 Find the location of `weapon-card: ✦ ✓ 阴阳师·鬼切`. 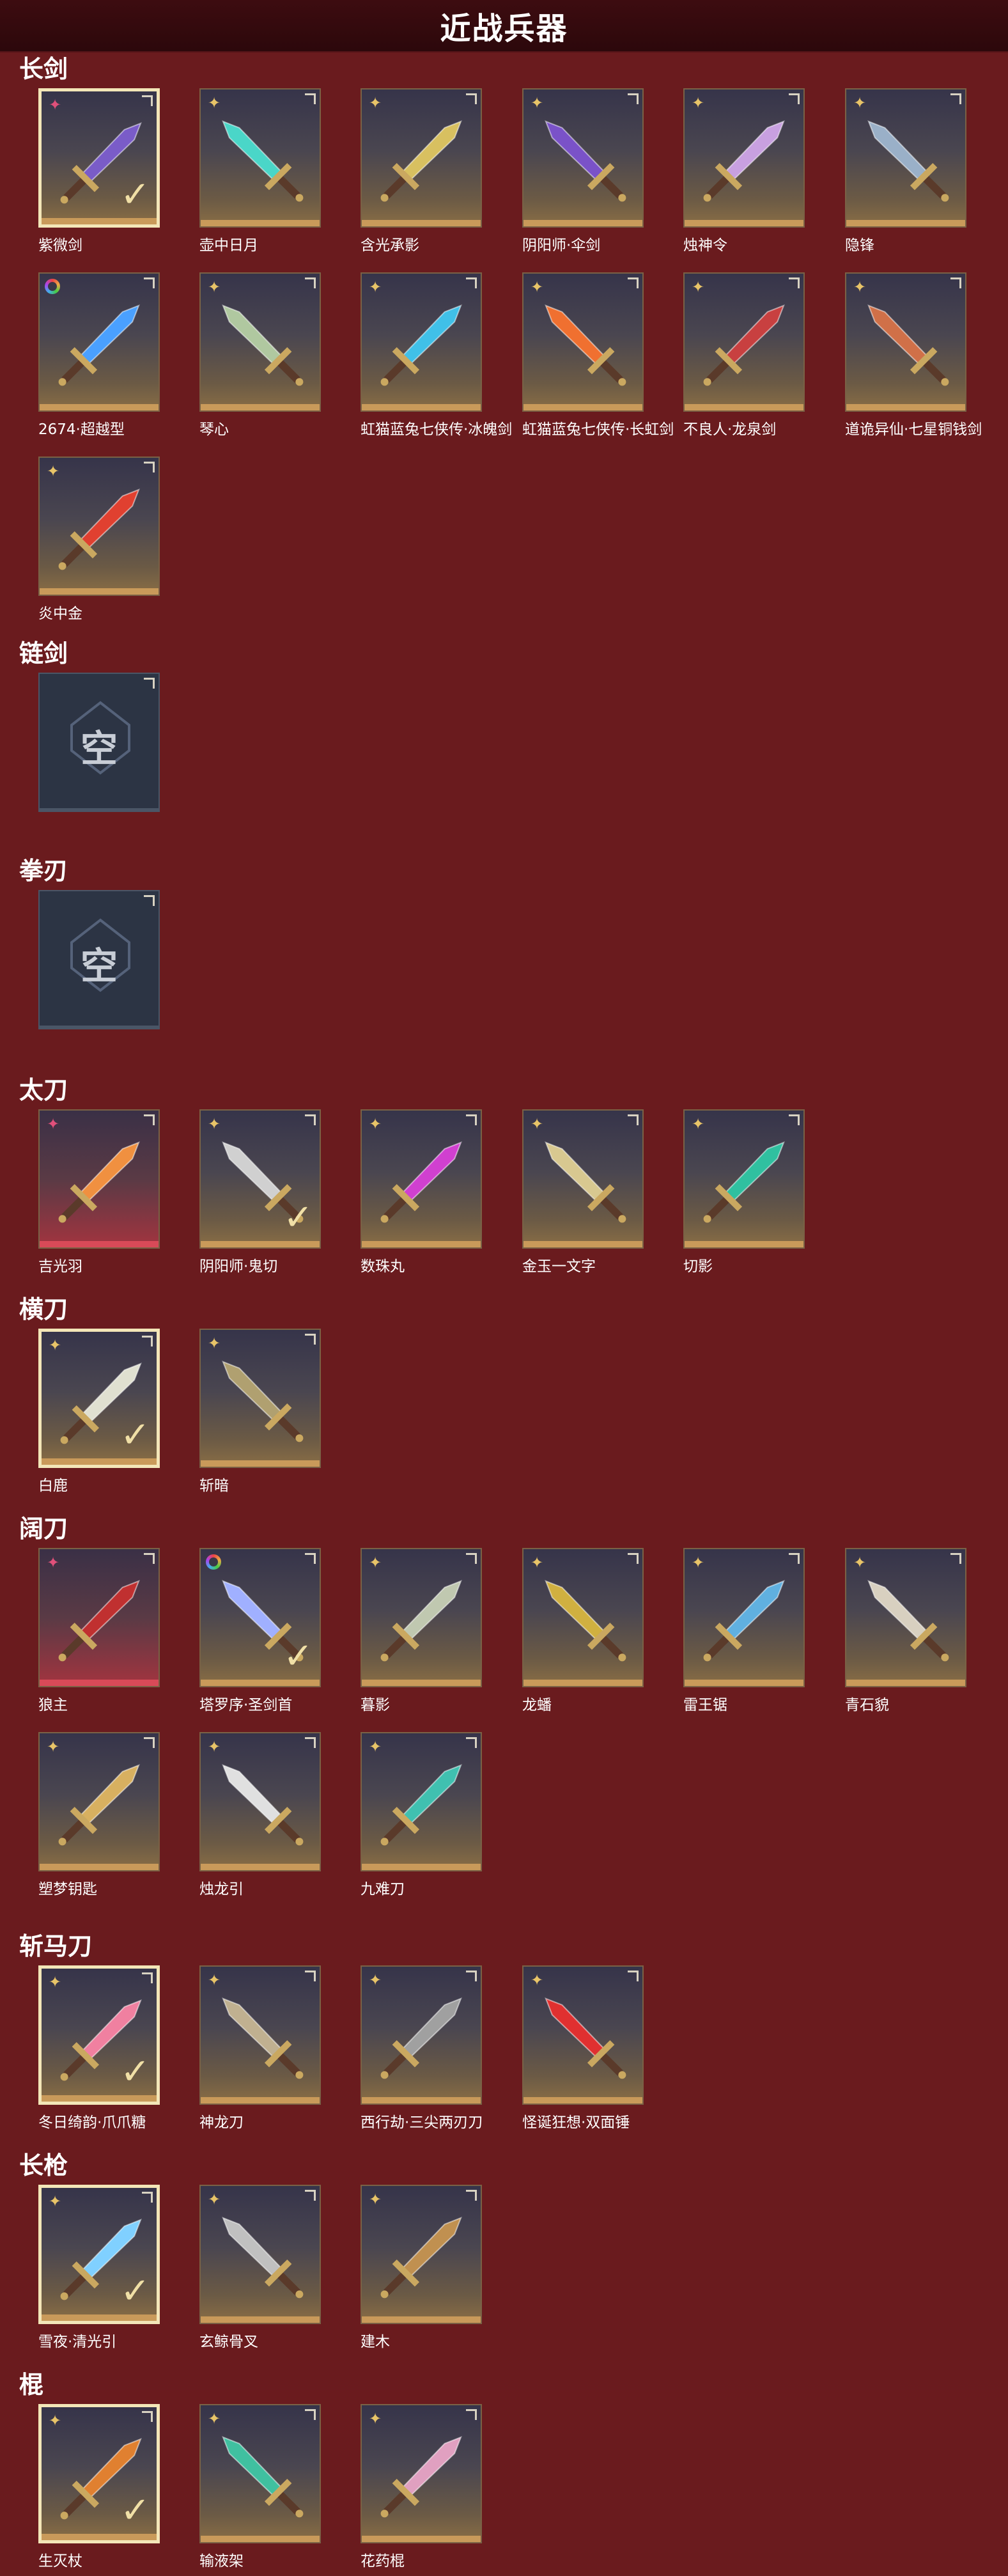

weapon-card: ✦ ✓ 阴阳师·鬼切 is located at coordinates (260, 1192).